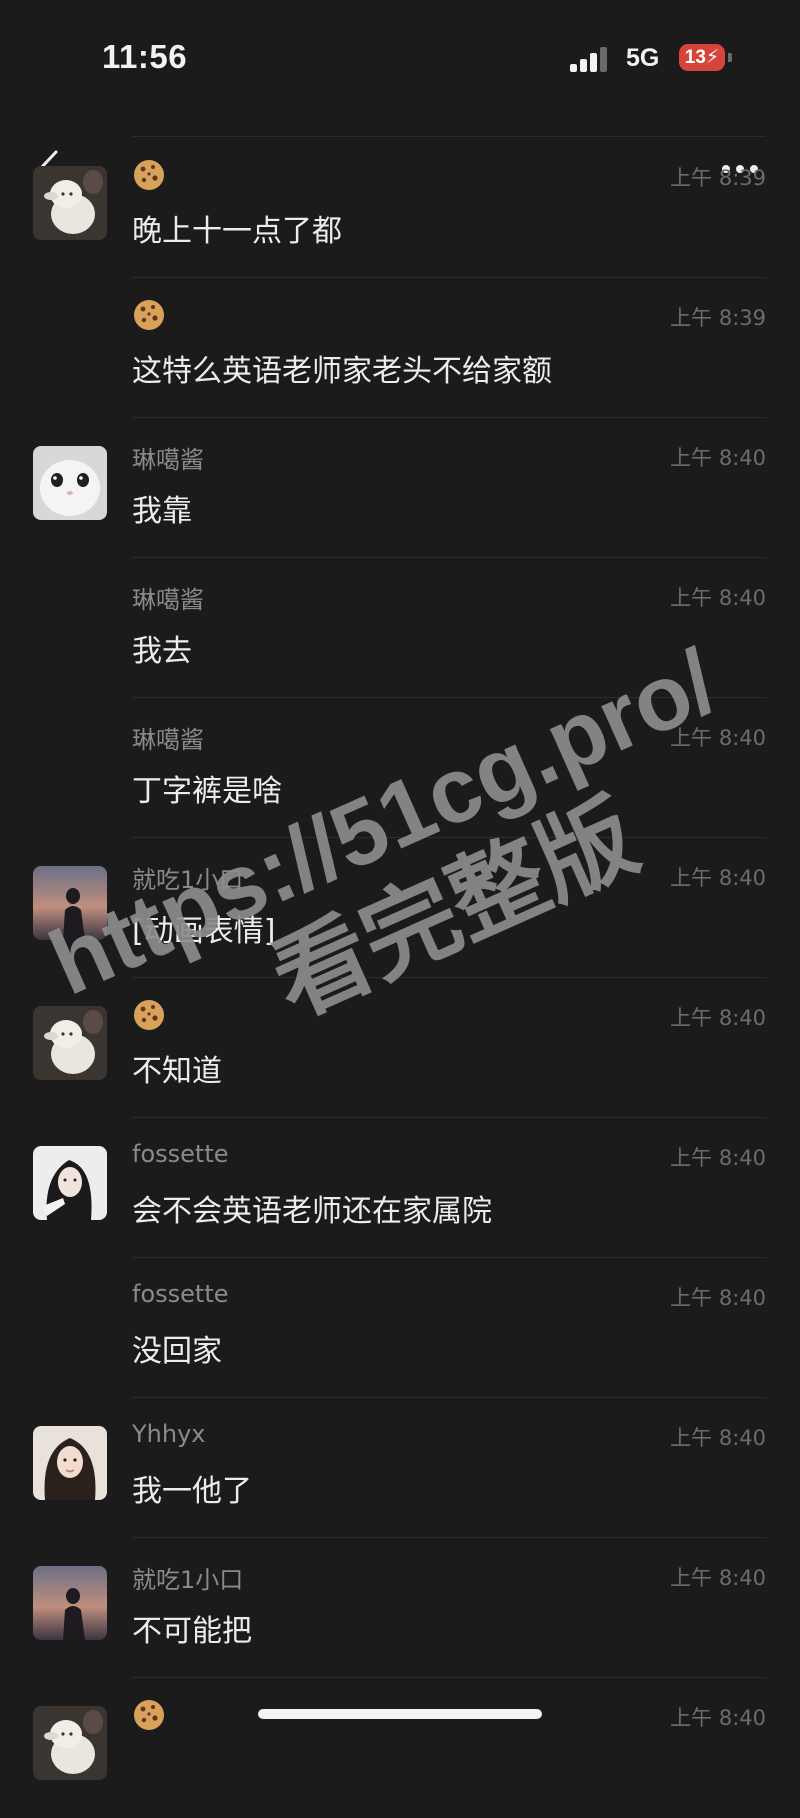  Describe the element at coordinates (400, 908) in the screenshot. I see `message-item: 就吃1小口 上午 8:40 [动画表情]` at that location.